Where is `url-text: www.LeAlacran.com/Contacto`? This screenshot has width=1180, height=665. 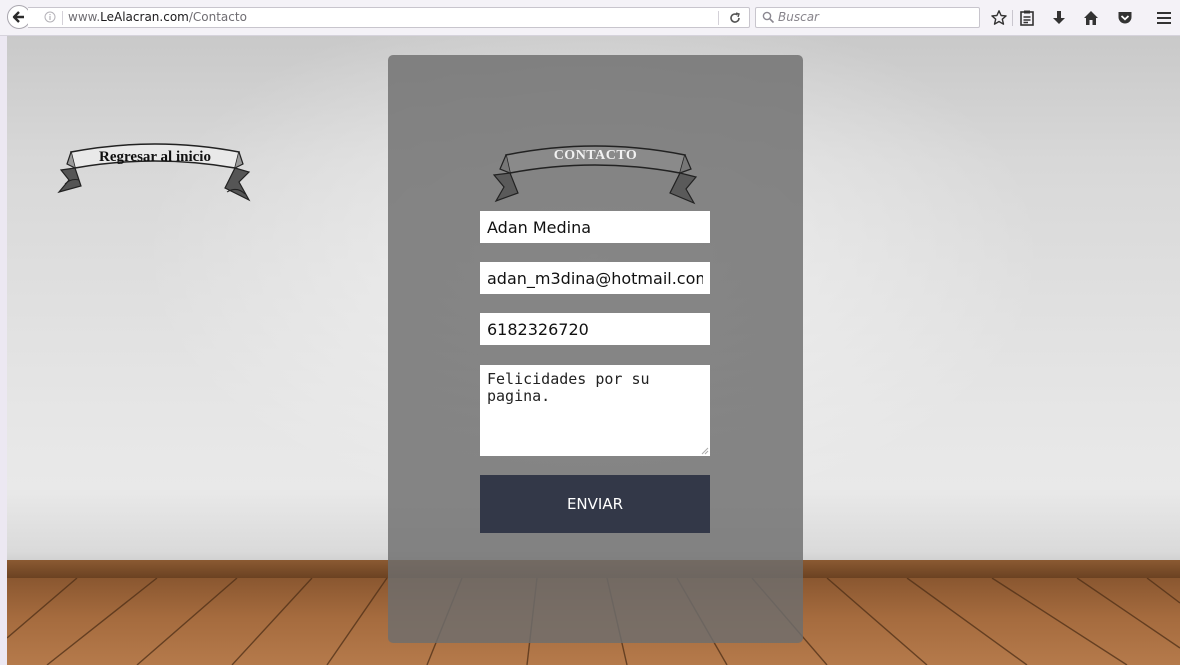
url-text: www.LeAlacran.com/Contacto is located at coordinates (157, 17).